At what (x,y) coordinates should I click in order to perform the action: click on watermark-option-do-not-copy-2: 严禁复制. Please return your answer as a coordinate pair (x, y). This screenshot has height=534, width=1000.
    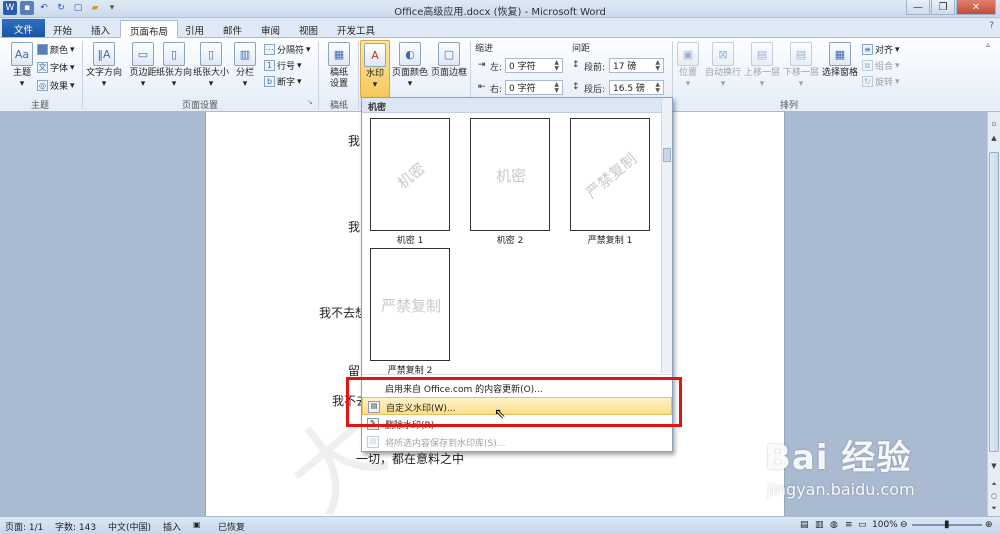
    Looking at the image, I should click on (410, 304).